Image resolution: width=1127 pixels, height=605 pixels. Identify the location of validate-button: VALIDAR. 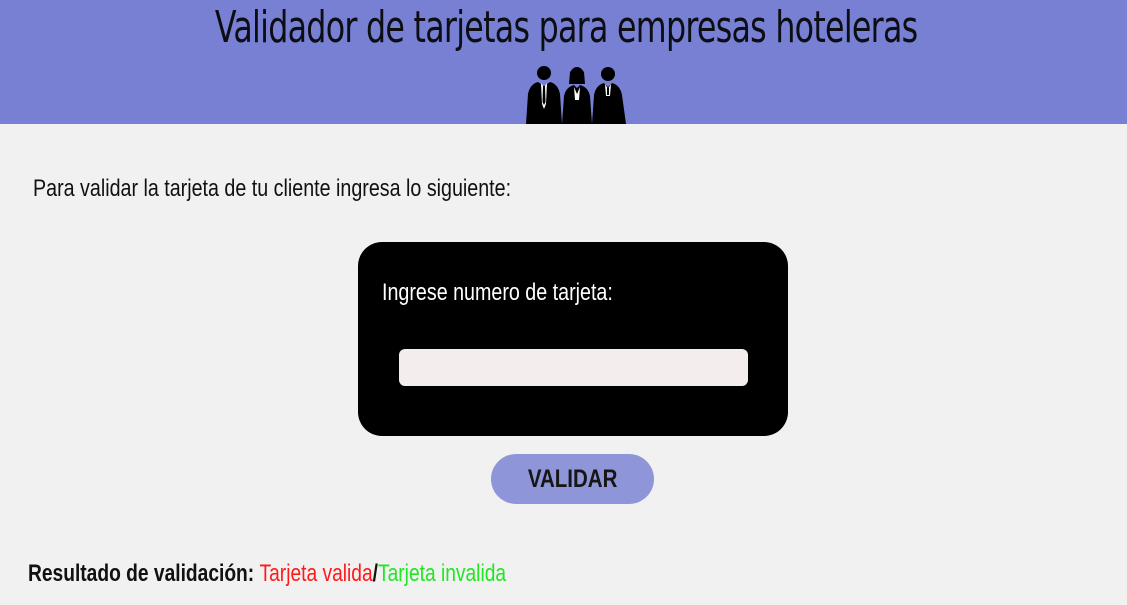
(572, 479).